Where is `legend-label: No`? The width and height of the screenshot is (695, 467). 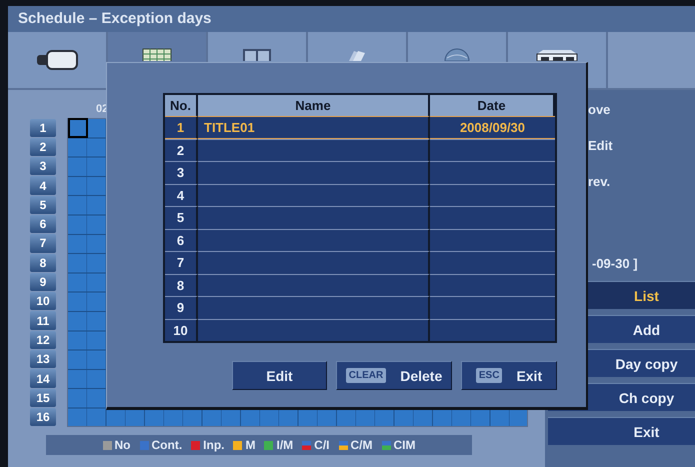
legend-label: No is located at coordinates (122, 445).